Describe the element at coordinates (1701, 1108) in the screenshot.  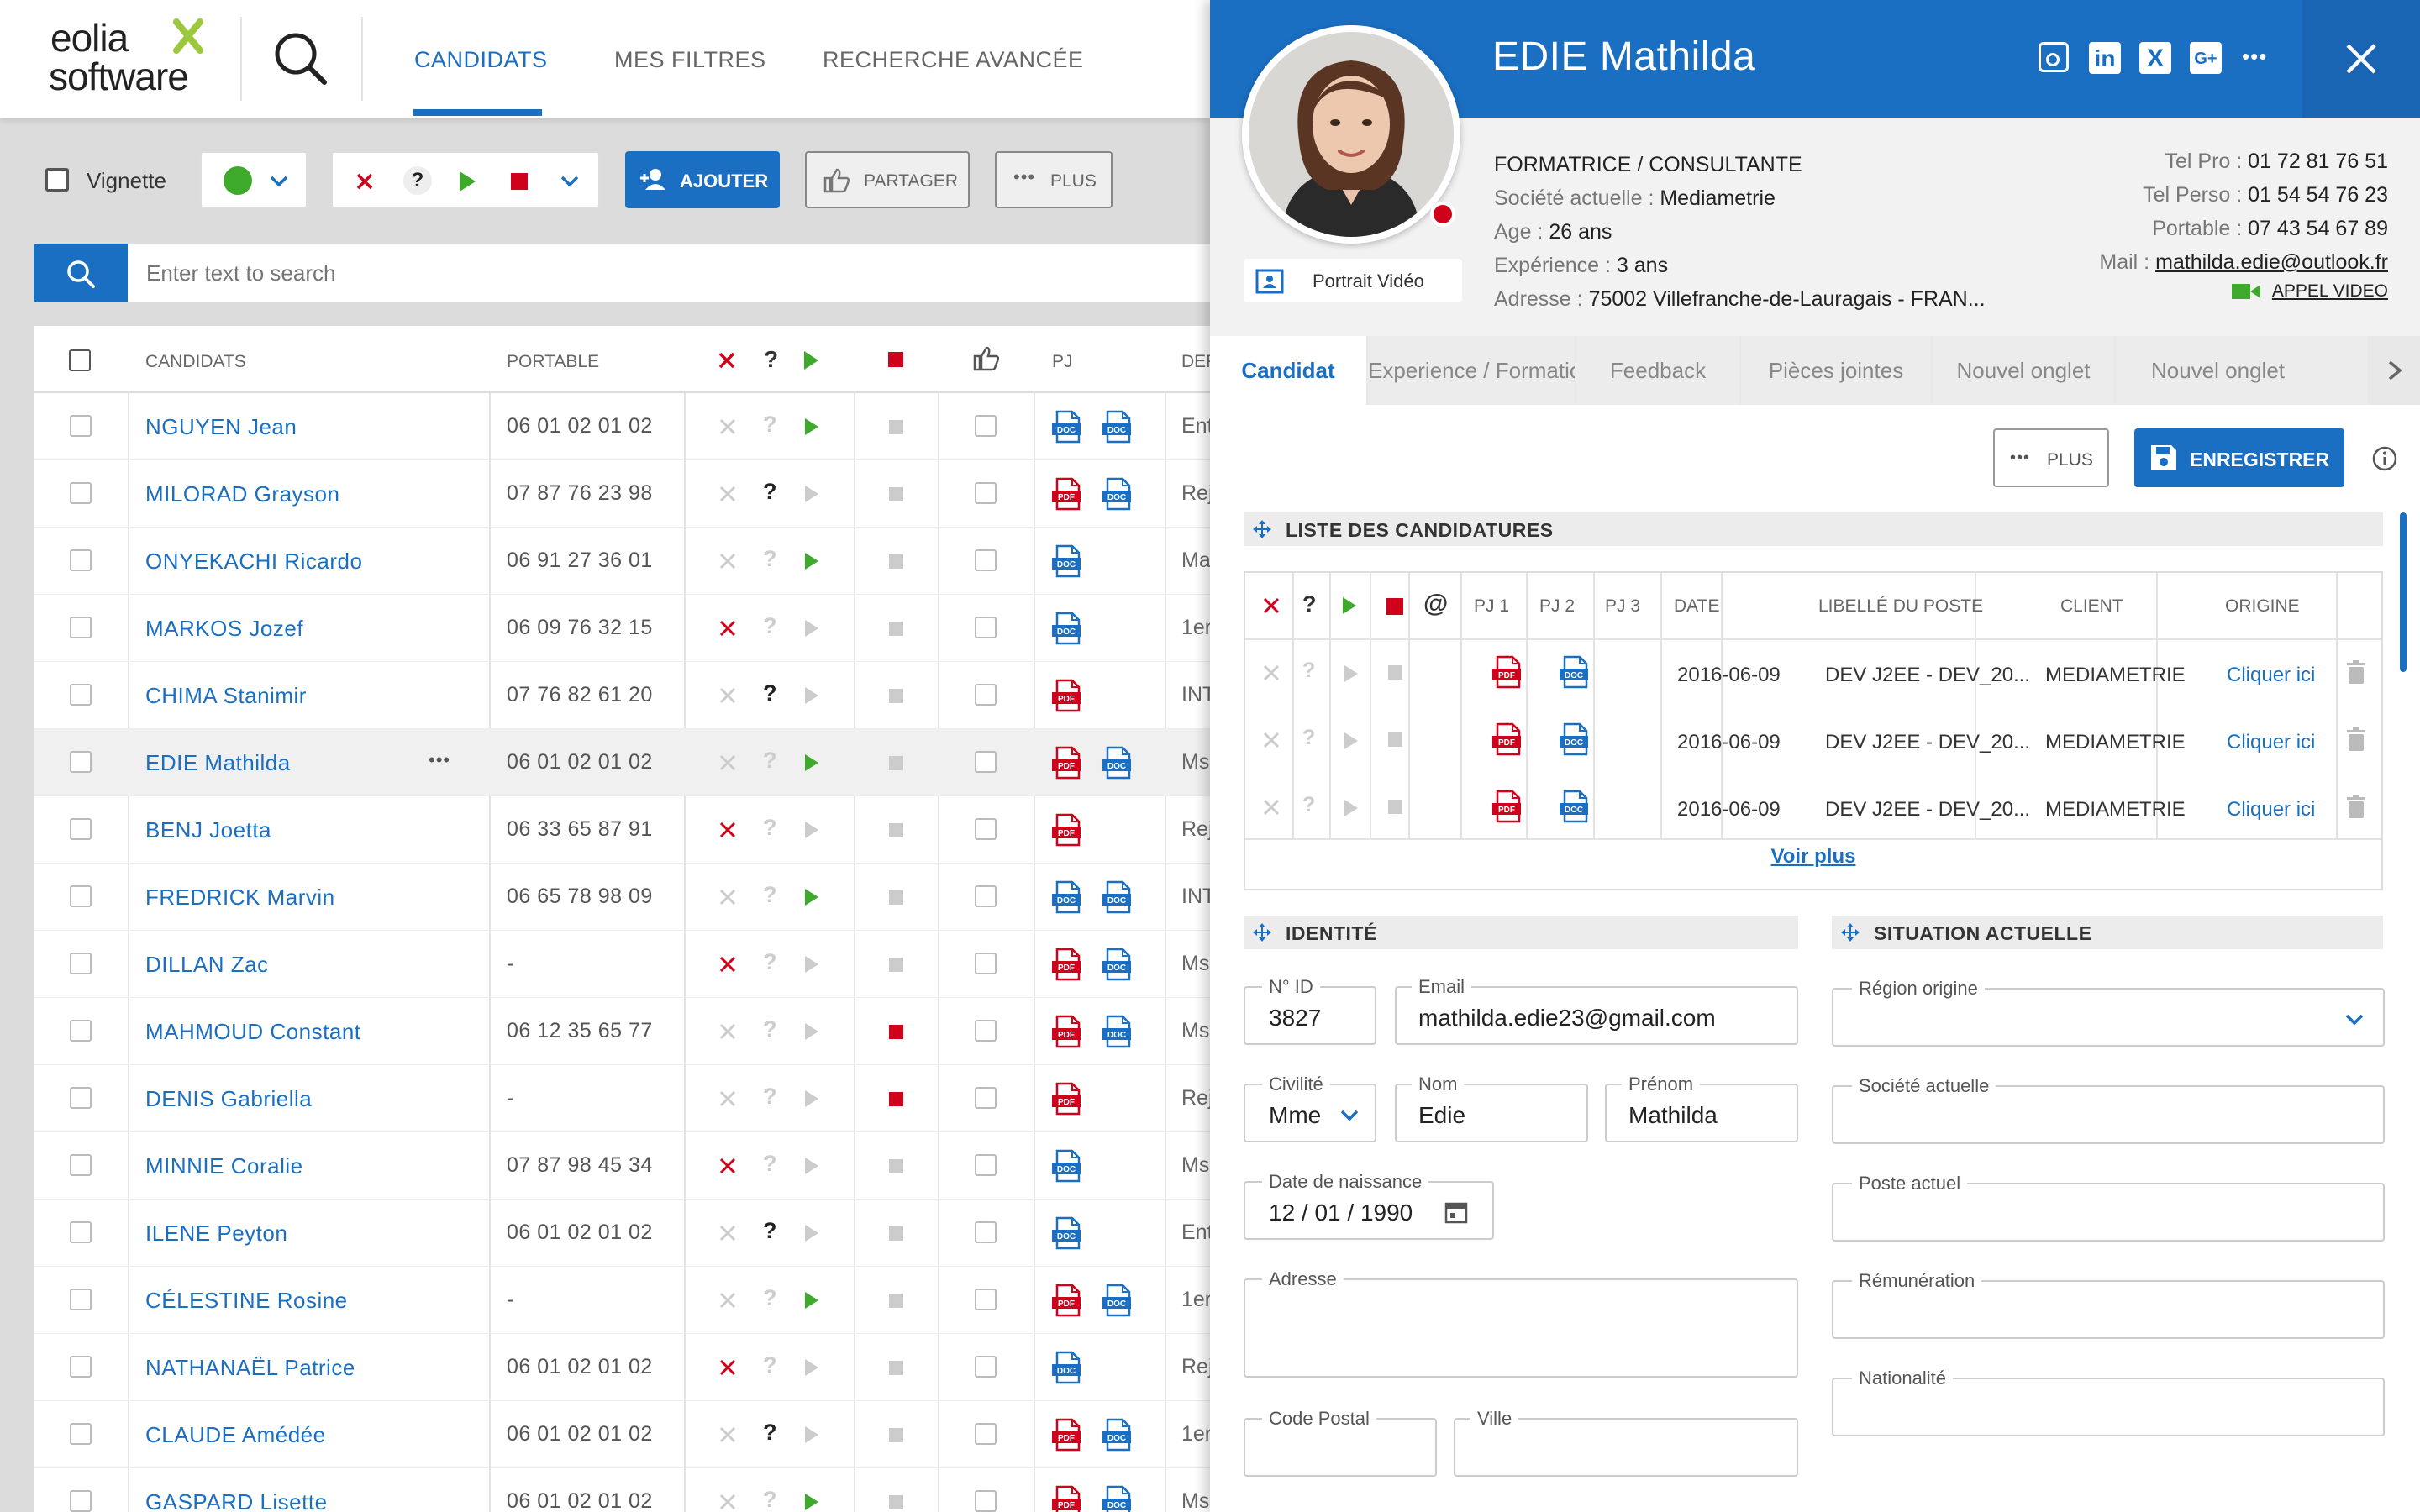
I see `first-name-field: Prénom Mathilda` at that location.